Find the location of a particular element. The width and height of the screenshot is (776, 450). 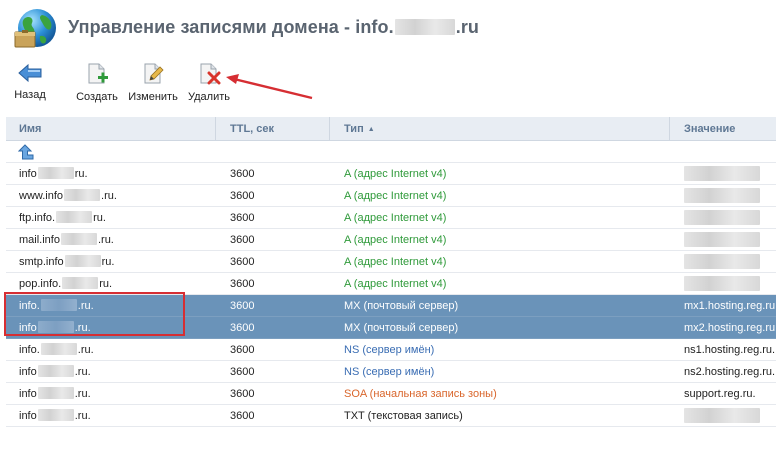

record-name: mail.info .ru. is located at coordinates (111, 240).